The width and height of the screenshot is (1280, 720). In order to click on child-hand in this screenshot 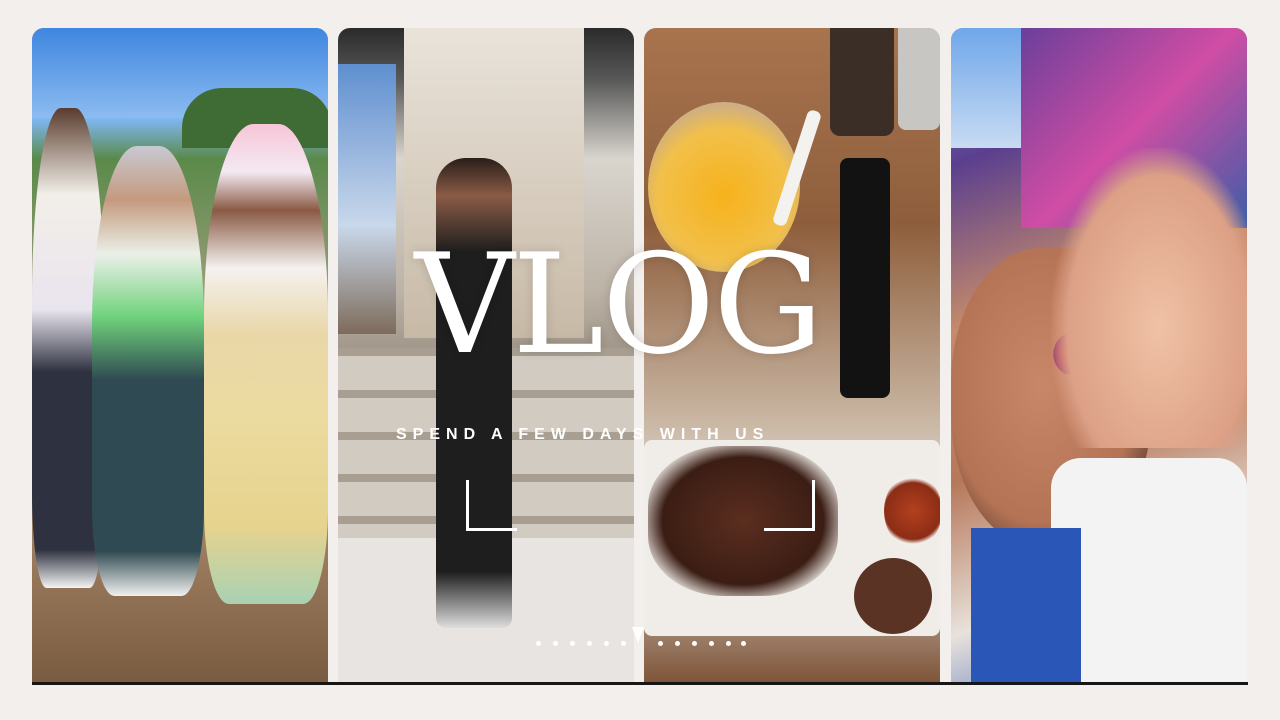, I will do `click(1149, 298)`.